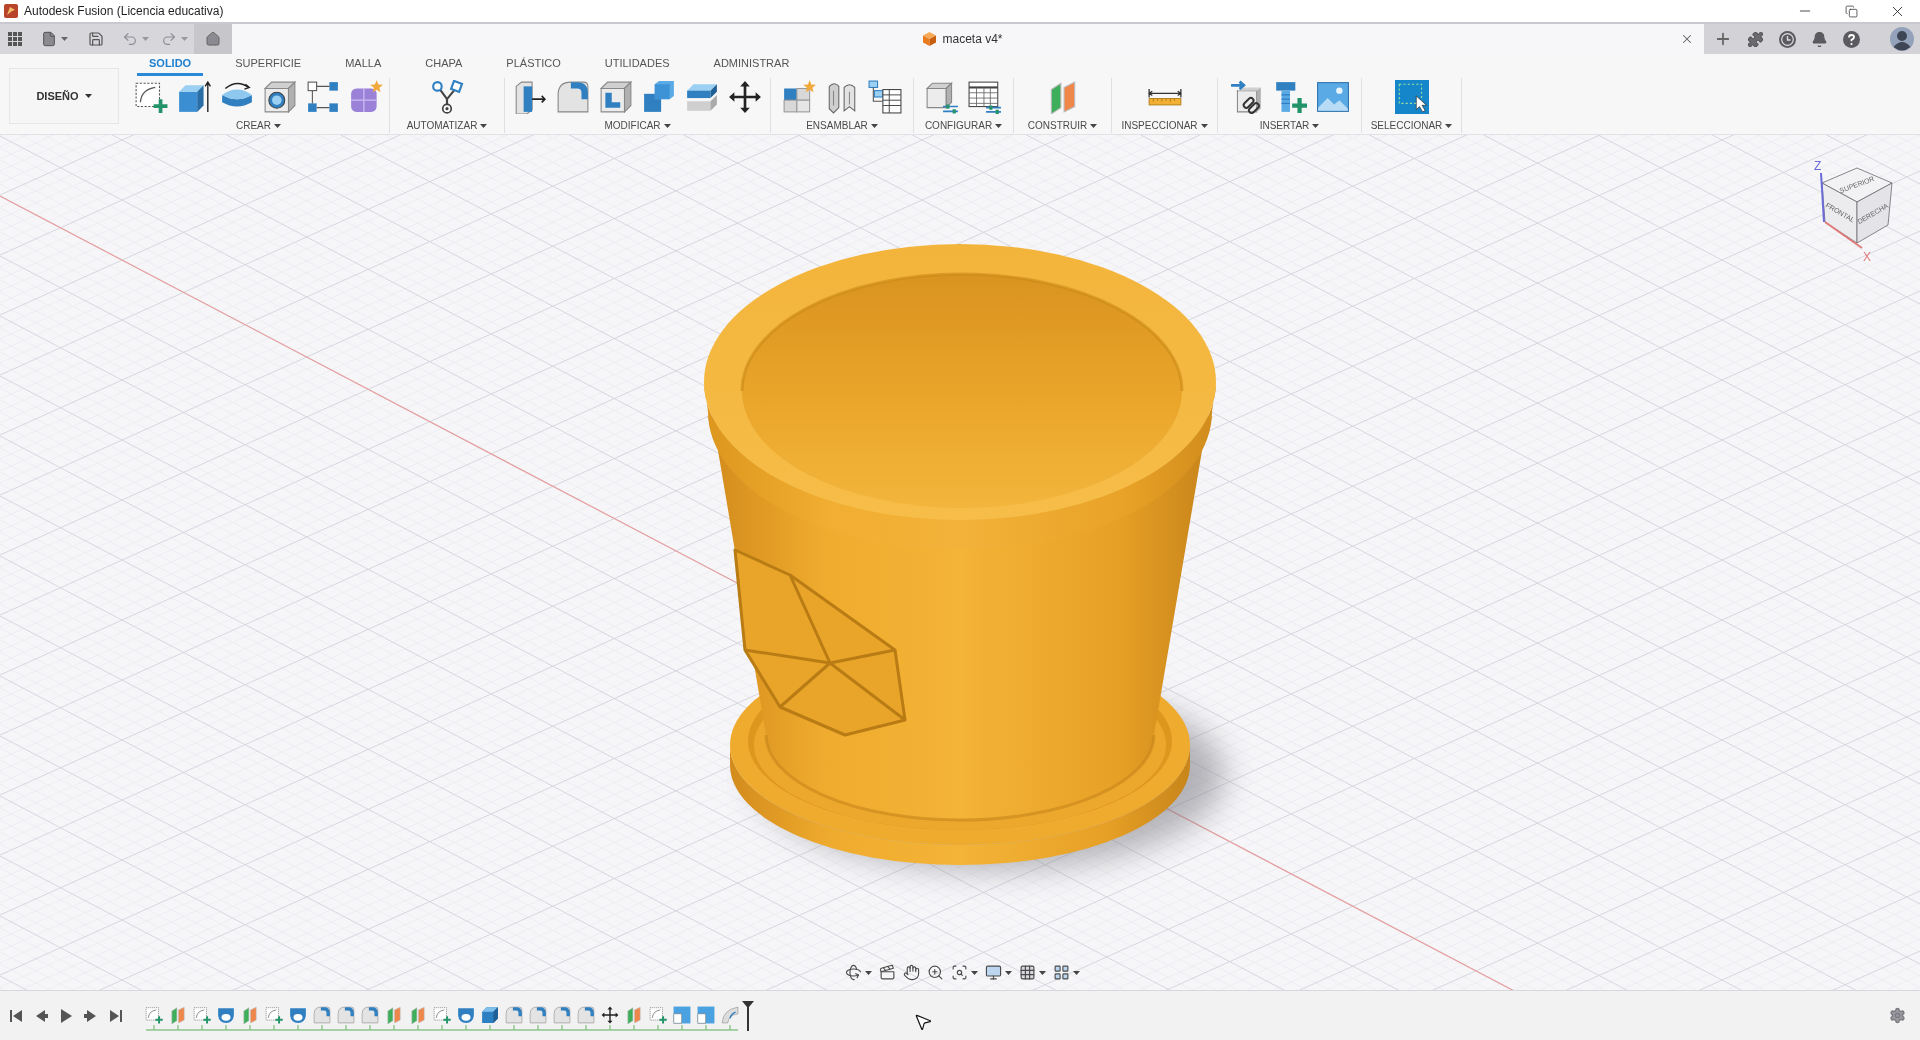 The width and height of the screenshot is (1920, 1040). Describe the element at coordinates (993, 972) in the screenshot. I see `monitor-icon` at that location.